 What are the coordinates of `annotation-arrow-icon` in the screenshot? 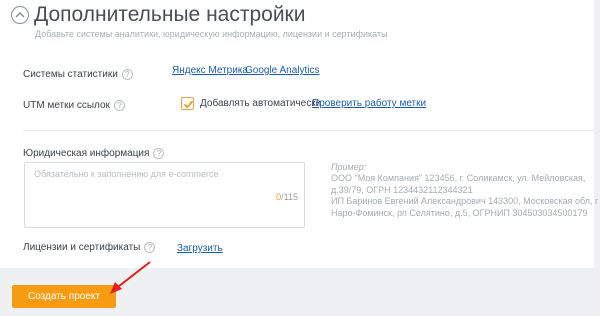 It's located at (130, 277).